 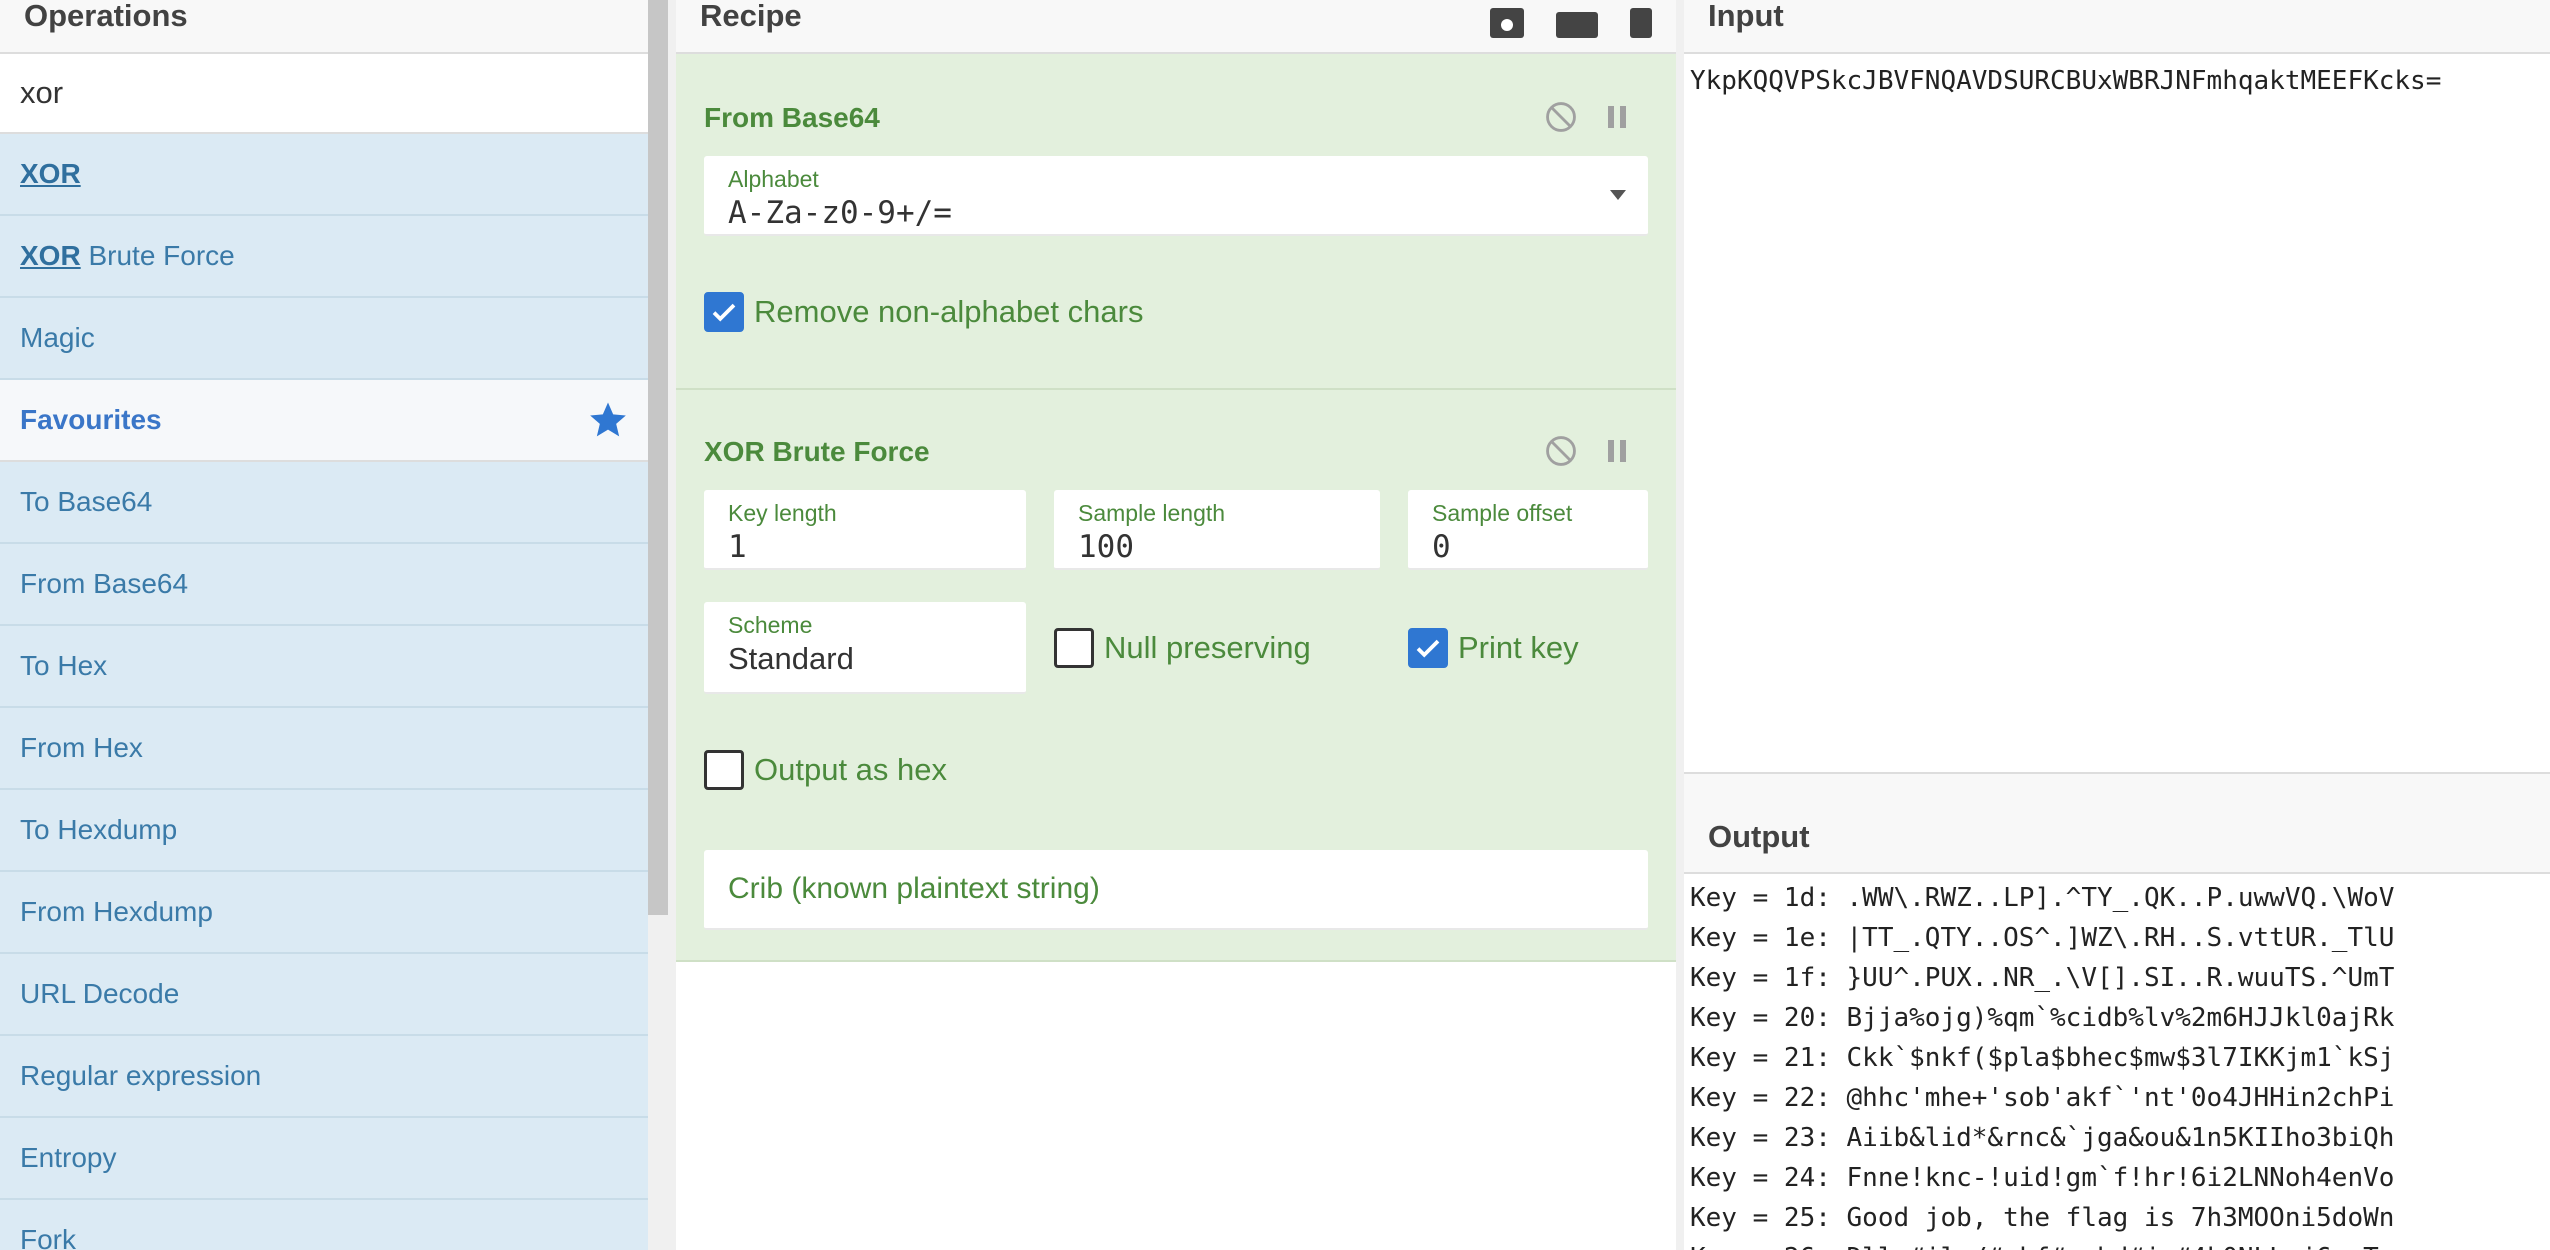 I want to click on checkbox-label: Output as hex, so click(x=851, y=769).